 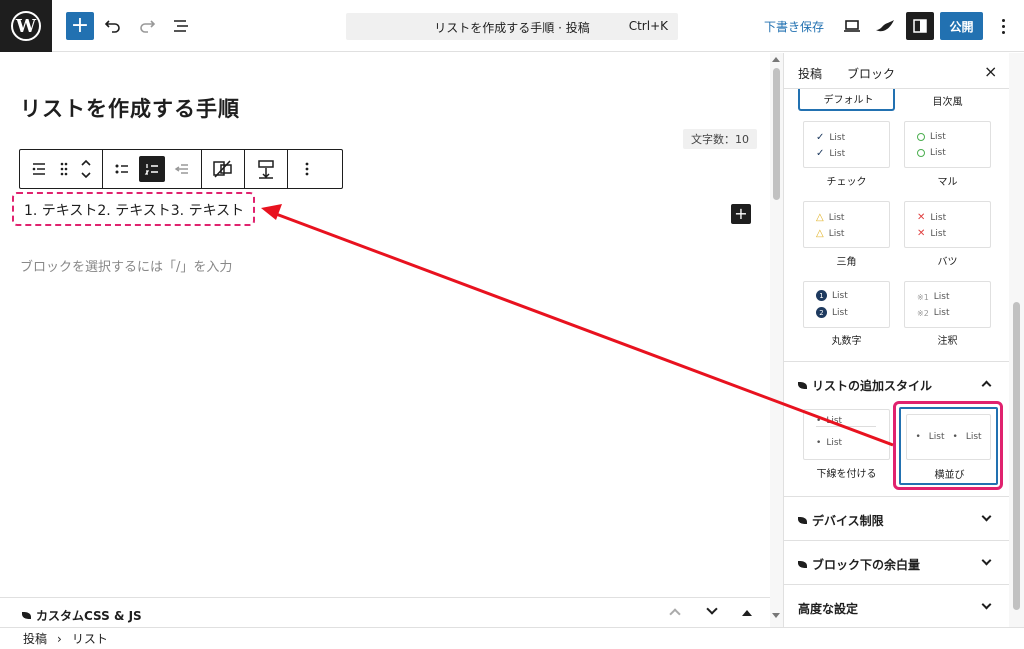 What do you see at coordinates (846, 474) in the screenshot?
I see `style-underline-label: 下線を付ける` at bounding box center [846, 474].